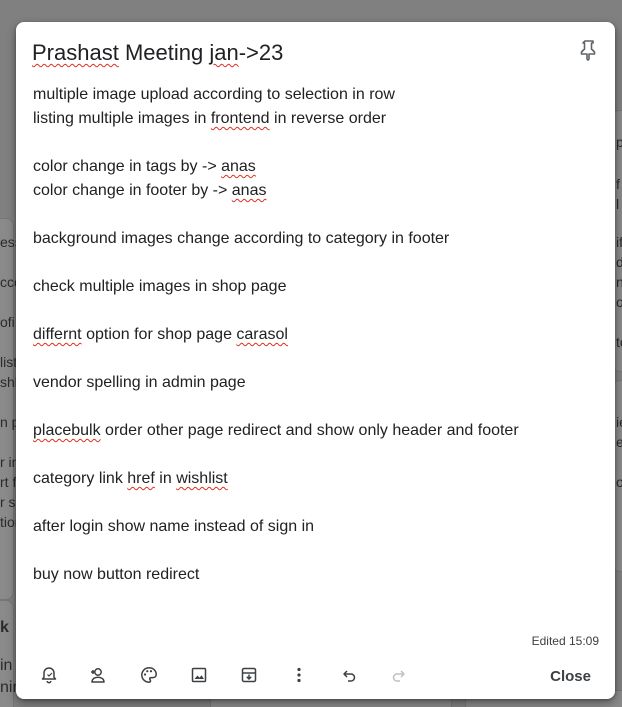  What do you see at coordinates (313, 167) in the screenshot?
I see `note-line: color change in tags by -> anas` at bounding box center [313, 167].